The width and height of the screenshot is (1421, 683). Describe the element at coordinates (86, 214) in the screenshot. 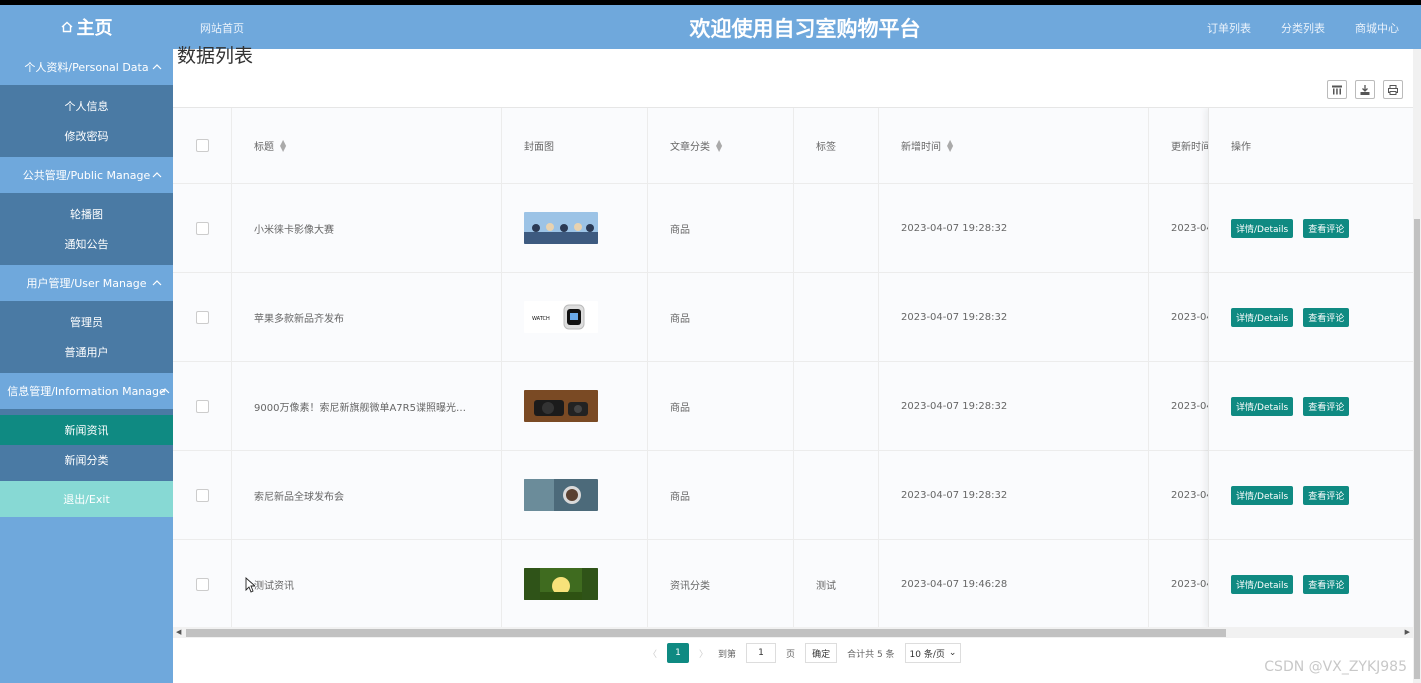

I see `sidebar-item-carousel: 轮播图` at that location.